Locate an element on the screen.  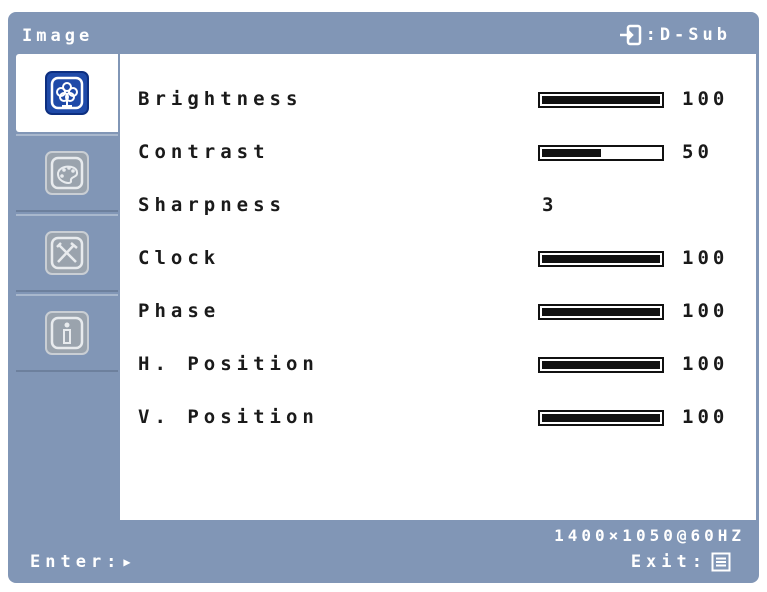
setting-label: V. Position is located at coordinates (228, 417).